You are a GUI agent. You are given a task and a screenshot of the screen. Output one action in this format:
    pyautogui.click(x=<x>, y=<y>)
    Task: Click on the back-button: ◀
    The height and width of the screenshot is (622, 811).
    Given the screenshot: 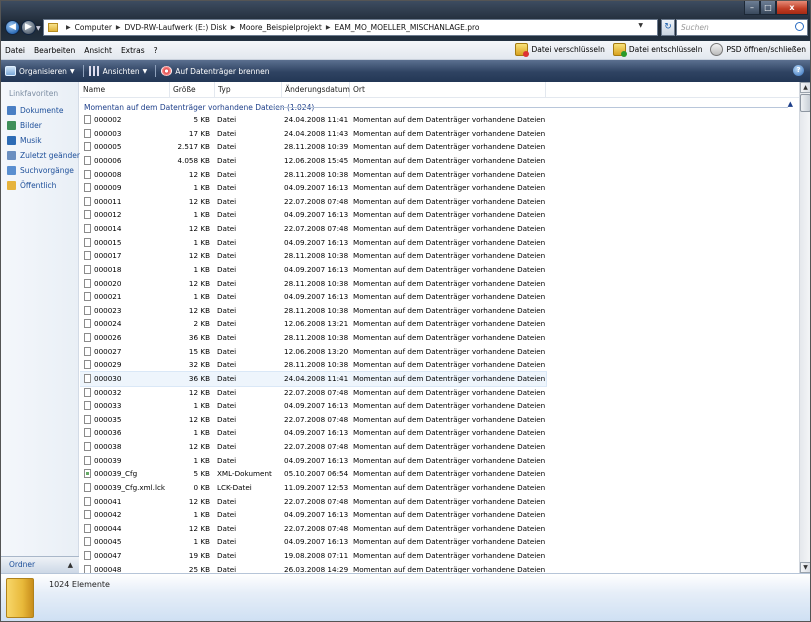 What is the action you would take?
    pyautogui.click(x=12, y=27)
    